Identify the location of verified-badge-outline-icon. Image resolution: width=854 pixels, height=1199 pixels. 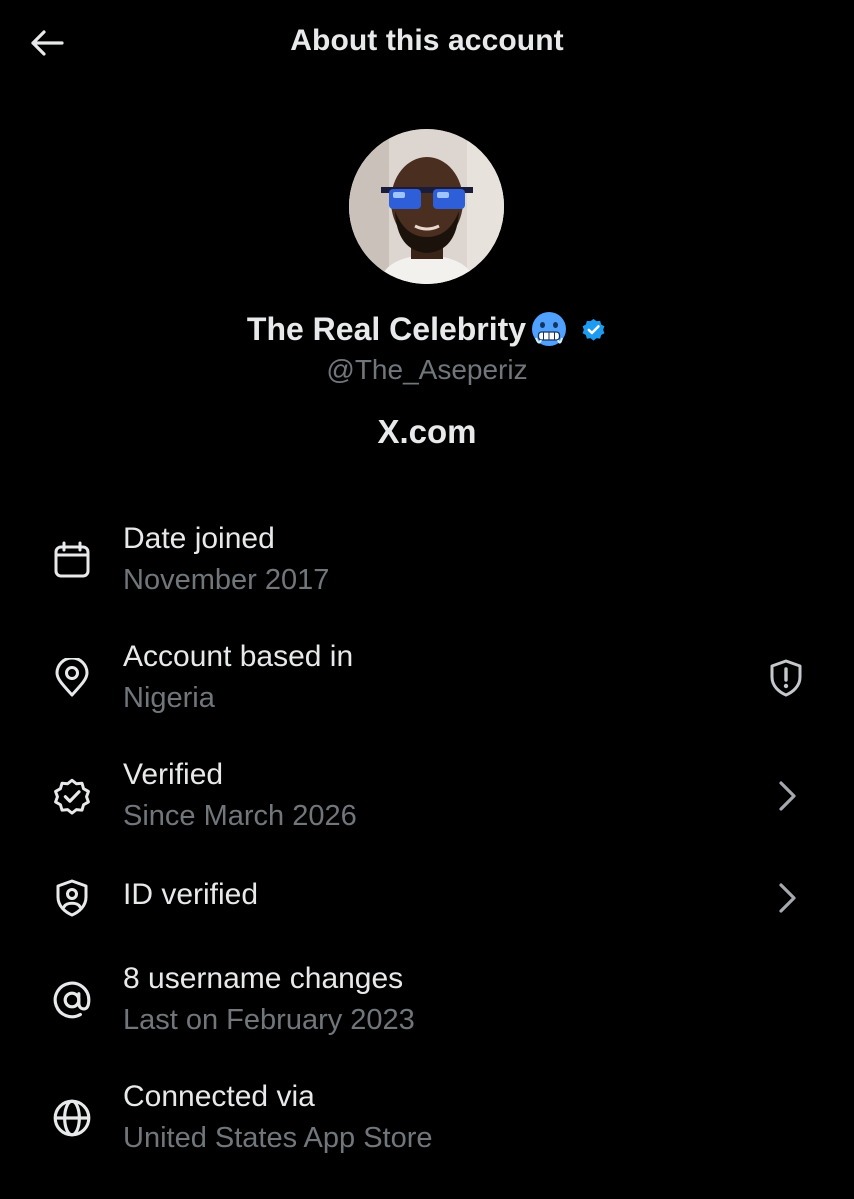
(72, 796).